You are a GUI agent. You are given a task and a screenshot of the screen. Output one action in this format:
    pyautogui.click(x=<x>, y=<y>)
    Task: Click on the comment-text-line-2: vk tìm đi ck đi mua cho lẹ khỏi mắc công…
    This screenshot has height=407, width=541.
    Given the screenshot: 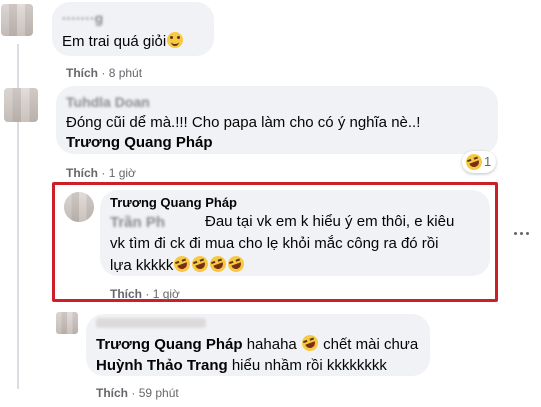 What is the action you would take?
    pyautogui.click(x=274, y=243)
    